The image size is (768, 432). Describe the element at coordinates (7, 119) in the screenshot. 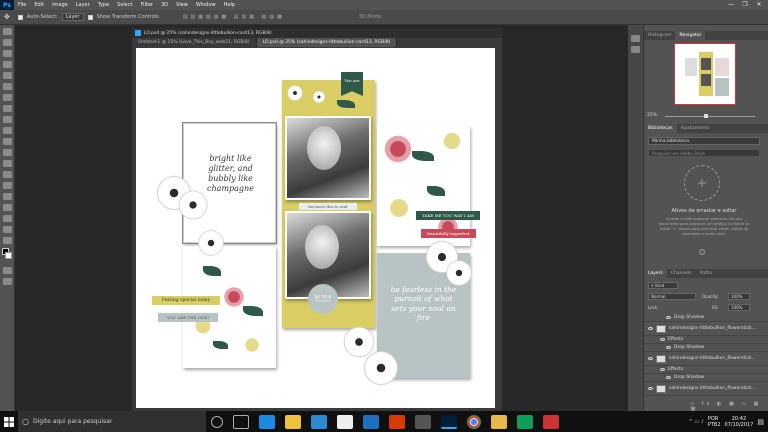

I see `clone-stamp-icon` at that location.